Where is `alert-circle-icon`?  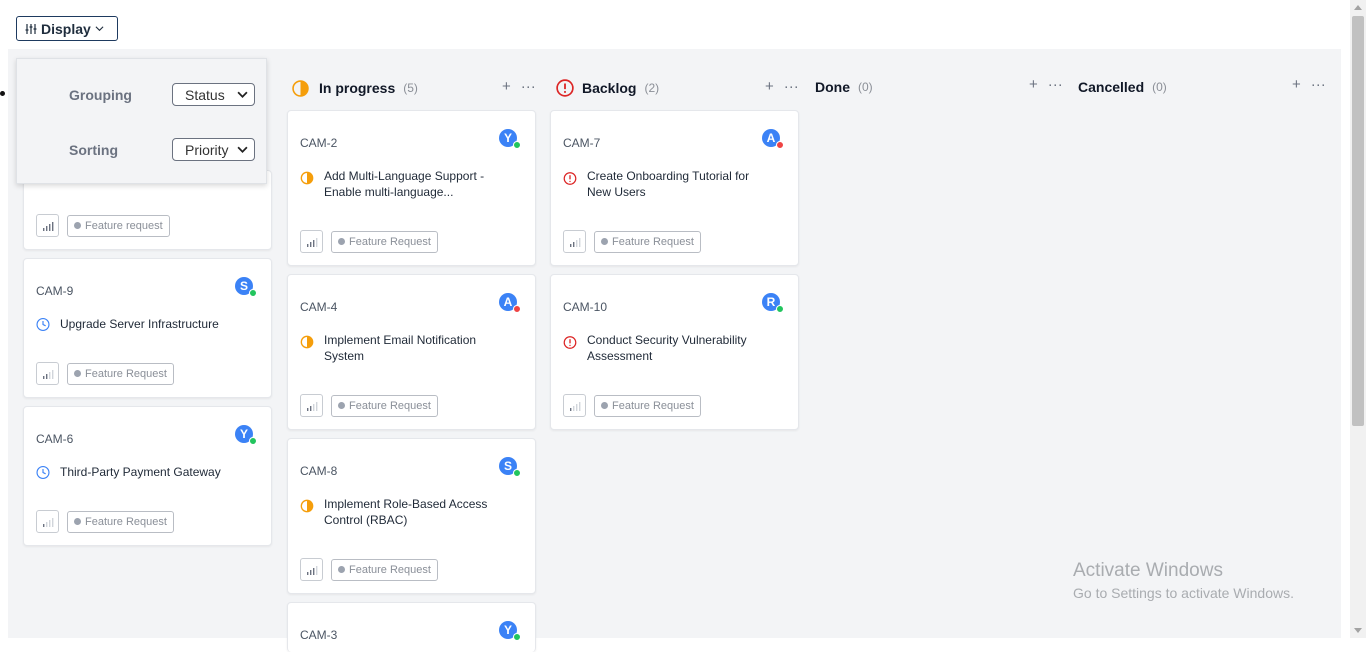
alert-circle-icon is located at coordinates (565, 88).